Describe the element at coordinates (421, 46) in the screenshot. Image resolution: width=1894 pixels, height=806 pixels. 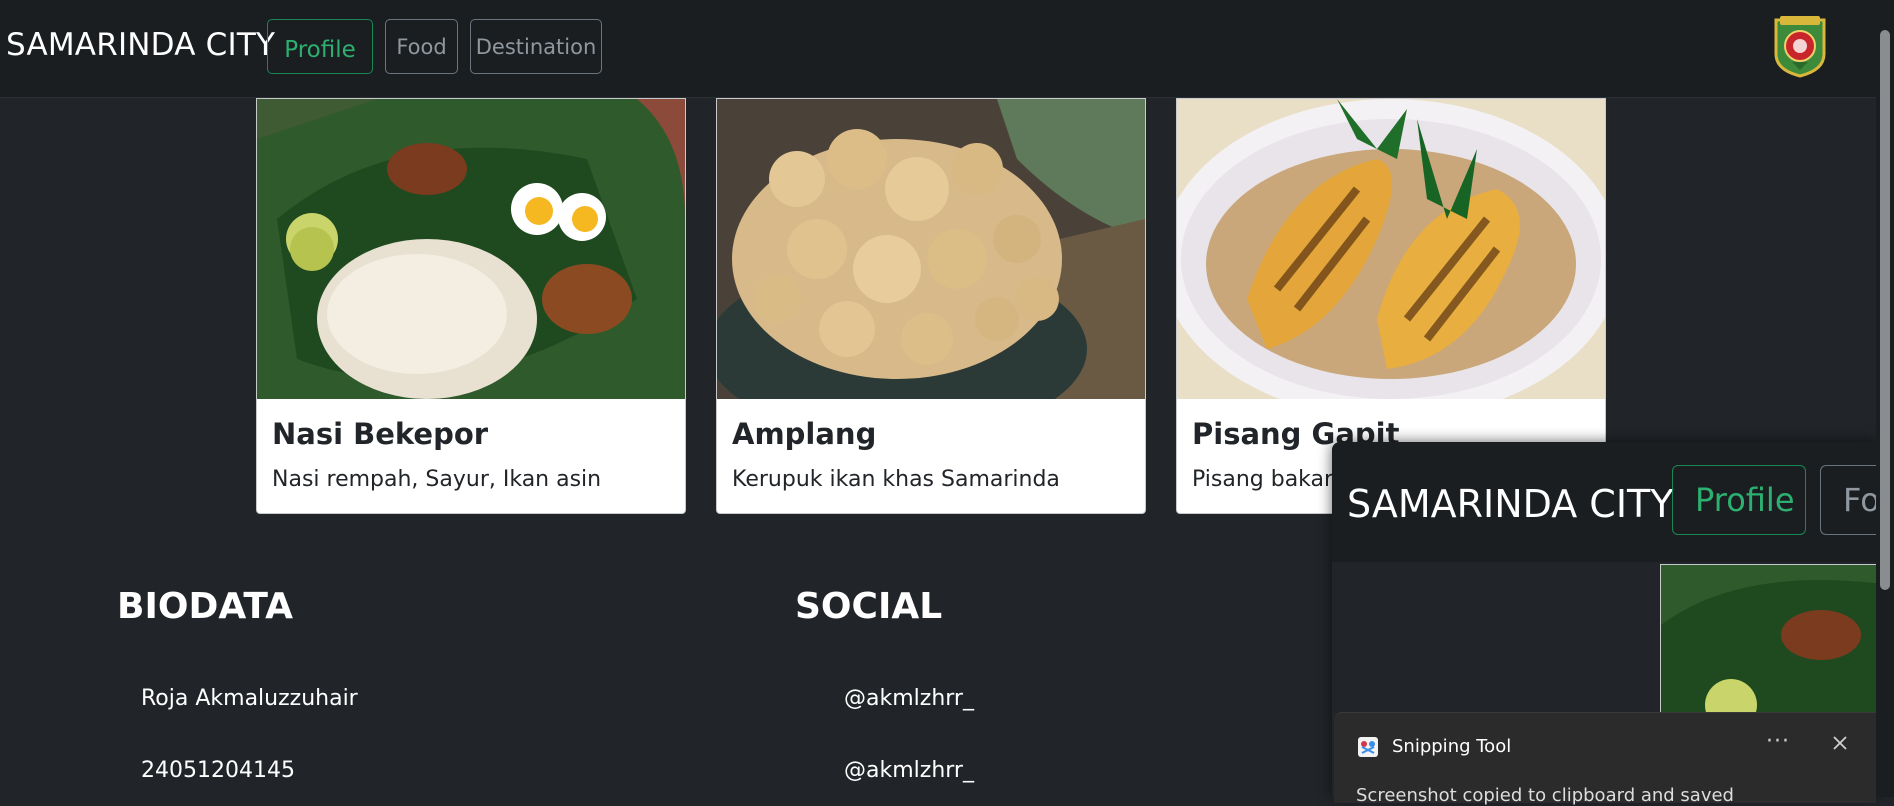
I see `nav-button-food: Food` at that location.